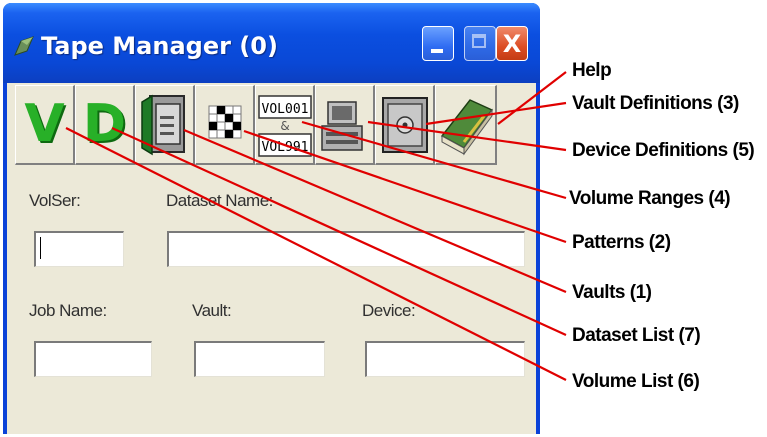 The width and height of the screenshot is (767, 437). I want to click on callout-line-patterns, so click(405, 186).